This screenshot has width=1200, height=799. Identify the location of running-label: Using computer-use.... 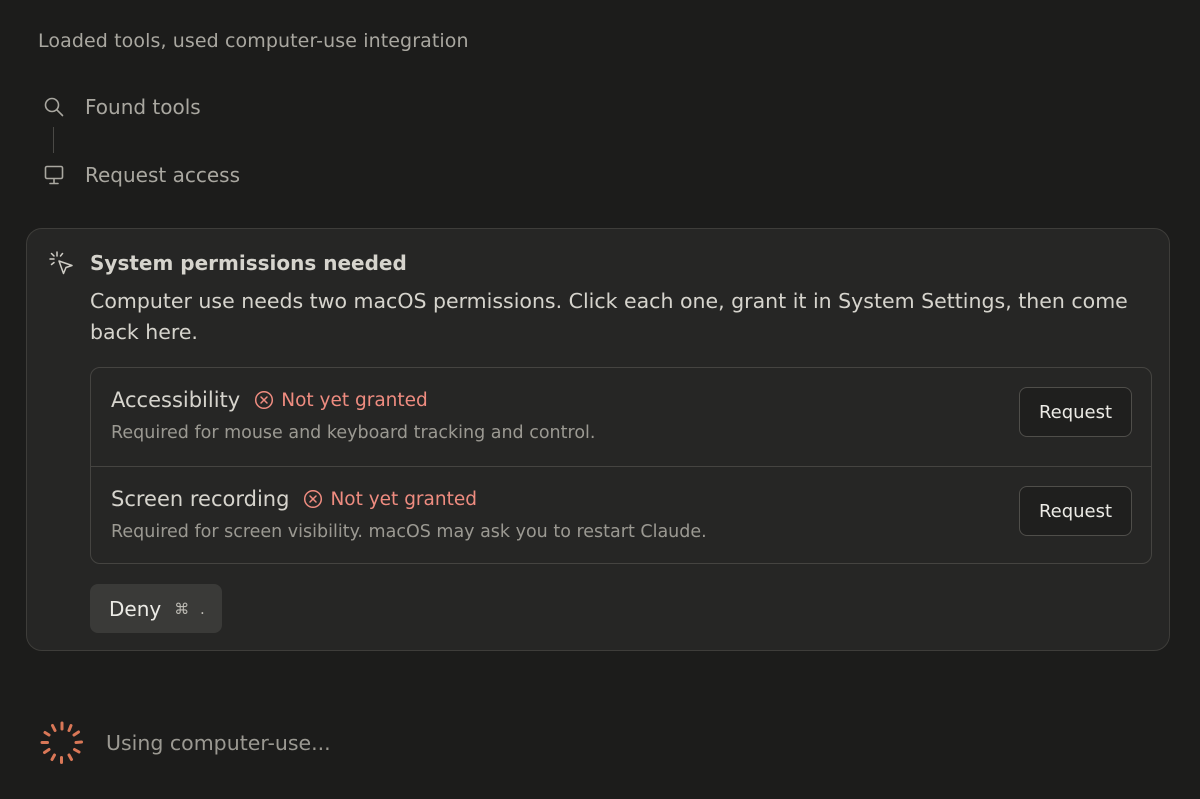
(218, 743).